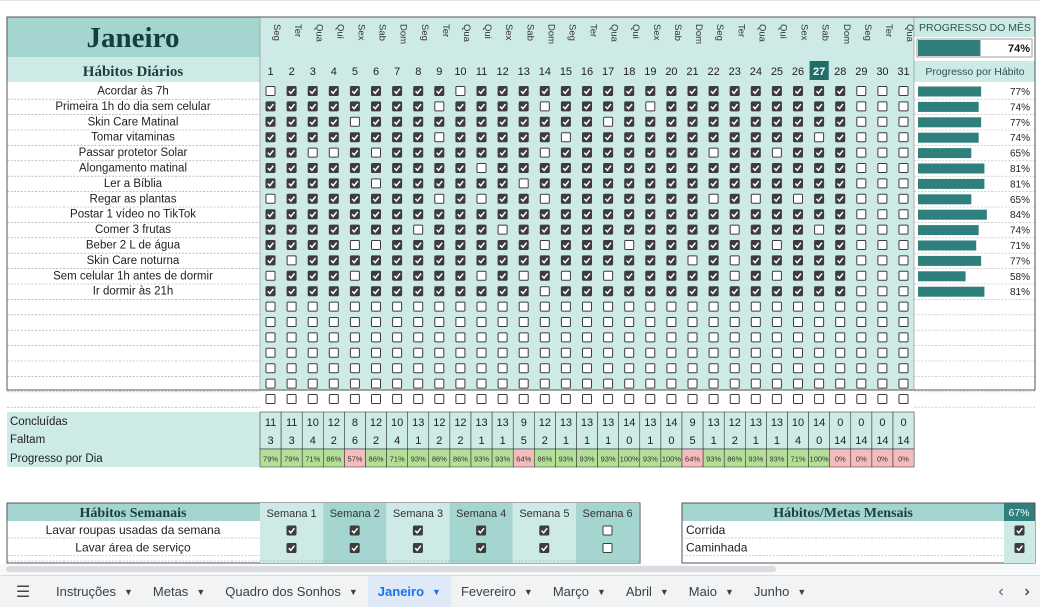  I want to click on caret-down-icon: ▼, so click(729, 592).